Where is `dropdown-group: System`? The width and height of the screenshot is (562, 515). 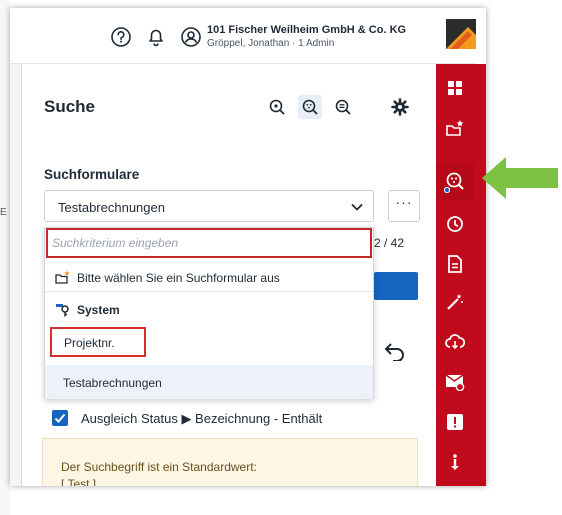 dropdown-group: System is located at coordinates (209, 310).